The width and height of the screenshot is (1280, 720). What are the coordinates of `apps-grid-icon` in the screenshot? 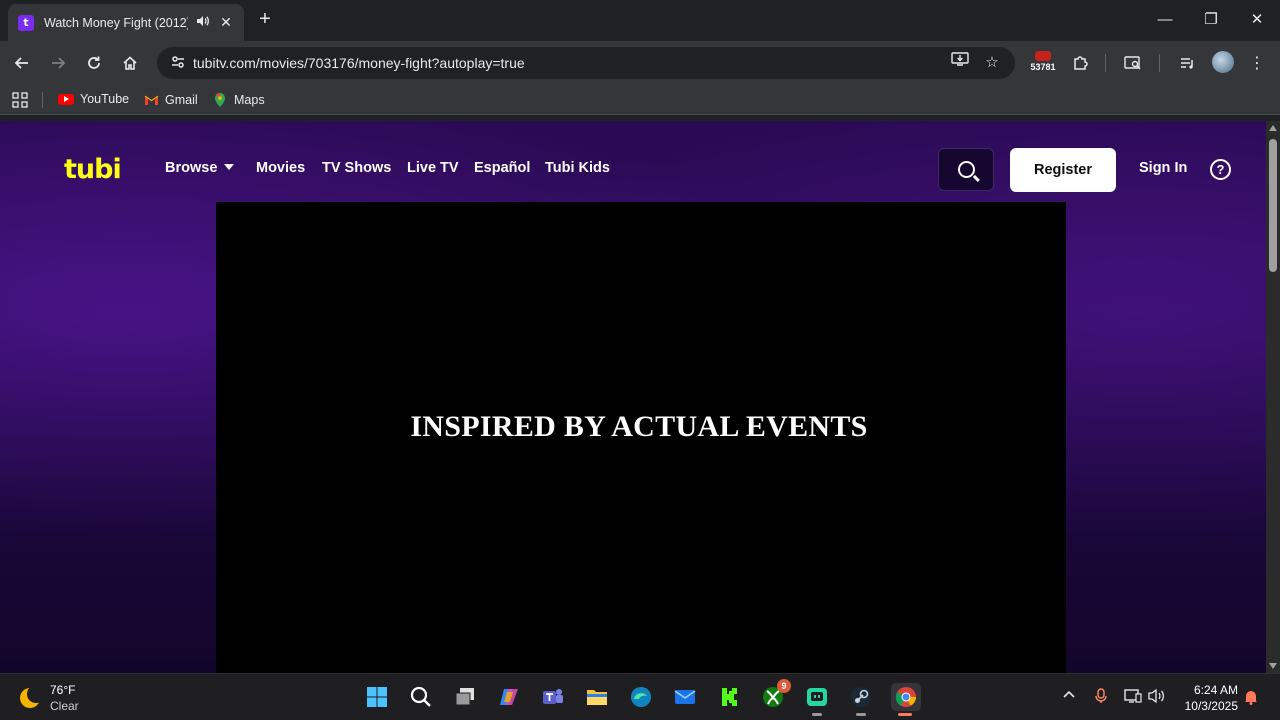 It's located at (20, 100).